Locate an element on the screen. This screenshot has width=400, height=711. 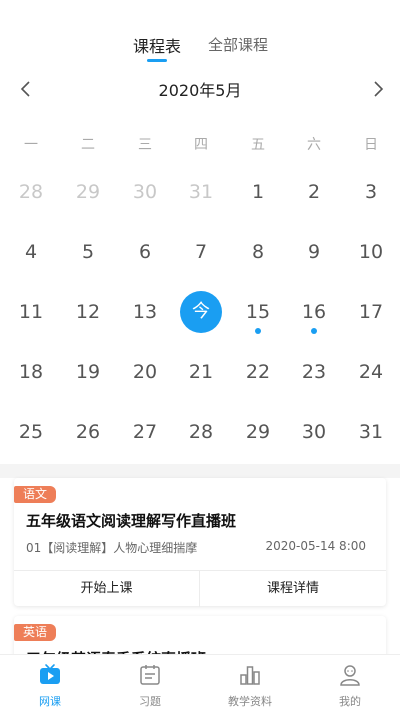
calendar-day: 26 is located at coordinates (88, 432).